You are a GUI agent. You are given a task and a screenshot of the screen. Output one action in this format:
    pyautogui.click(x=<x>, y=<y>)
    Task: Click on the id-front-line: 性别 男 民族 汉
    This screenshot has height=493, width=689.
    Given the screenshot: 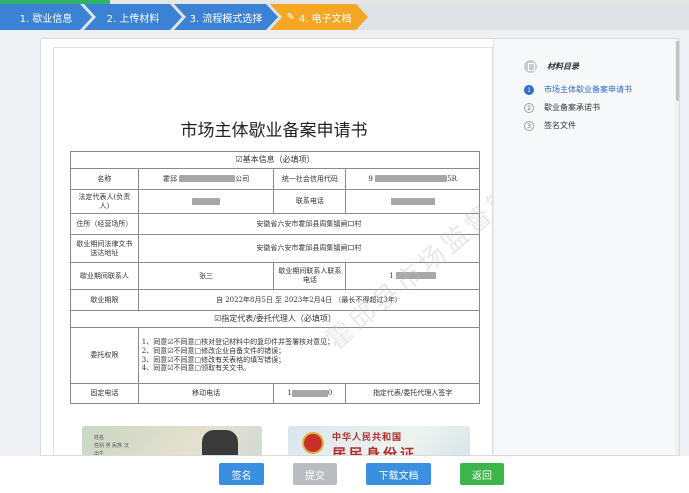 What is the action you would take?
    pyautogui.click(x=111, y=446)
    